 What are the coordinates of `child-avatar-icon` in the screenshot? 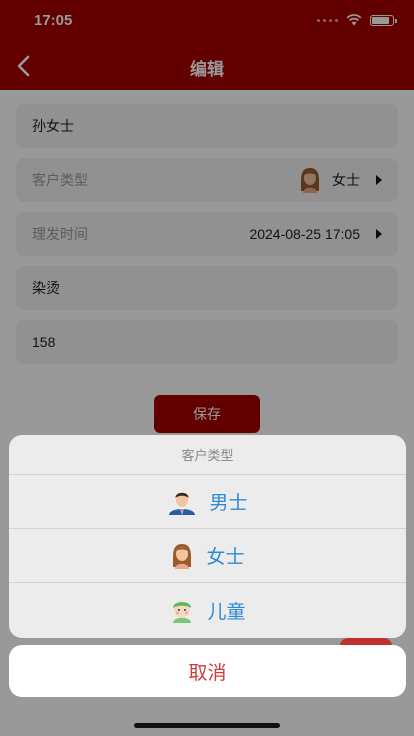 It's located at (182, 612).